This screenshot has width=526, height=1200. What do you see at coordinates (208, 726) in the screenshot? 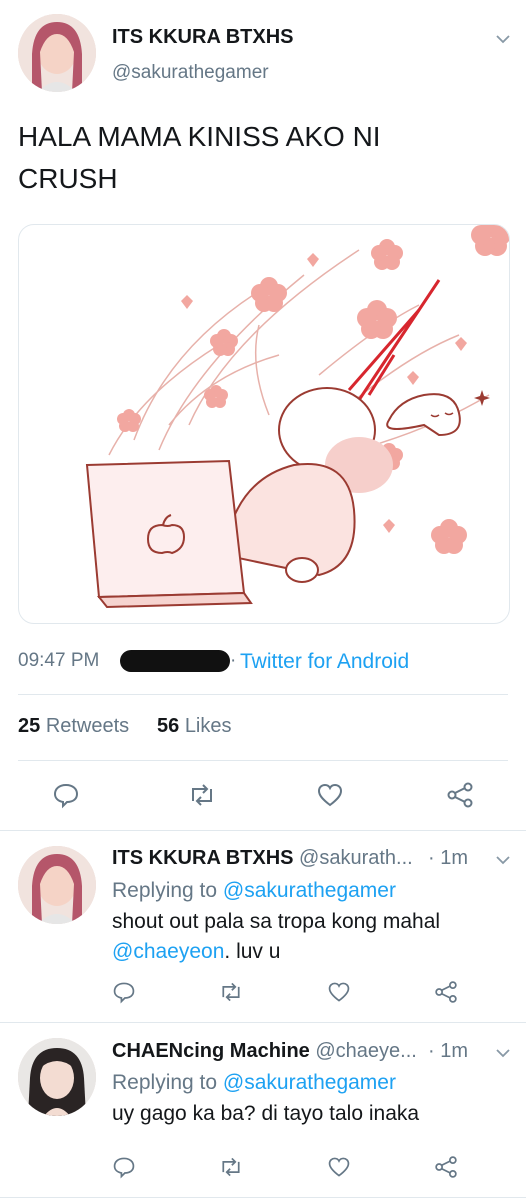
I see `likes-label: Likes` at bounding box center [208, 726].